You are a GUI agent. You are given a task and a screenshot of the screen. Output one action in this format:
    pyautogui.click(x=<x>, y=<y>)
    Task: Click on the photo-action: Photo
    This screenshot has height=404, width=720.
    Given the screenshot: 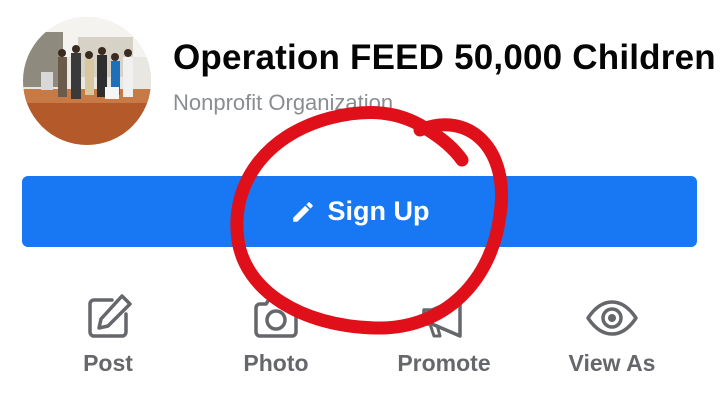 What is the action you would take?
    pyautogui.click(x=276, y=333)
    